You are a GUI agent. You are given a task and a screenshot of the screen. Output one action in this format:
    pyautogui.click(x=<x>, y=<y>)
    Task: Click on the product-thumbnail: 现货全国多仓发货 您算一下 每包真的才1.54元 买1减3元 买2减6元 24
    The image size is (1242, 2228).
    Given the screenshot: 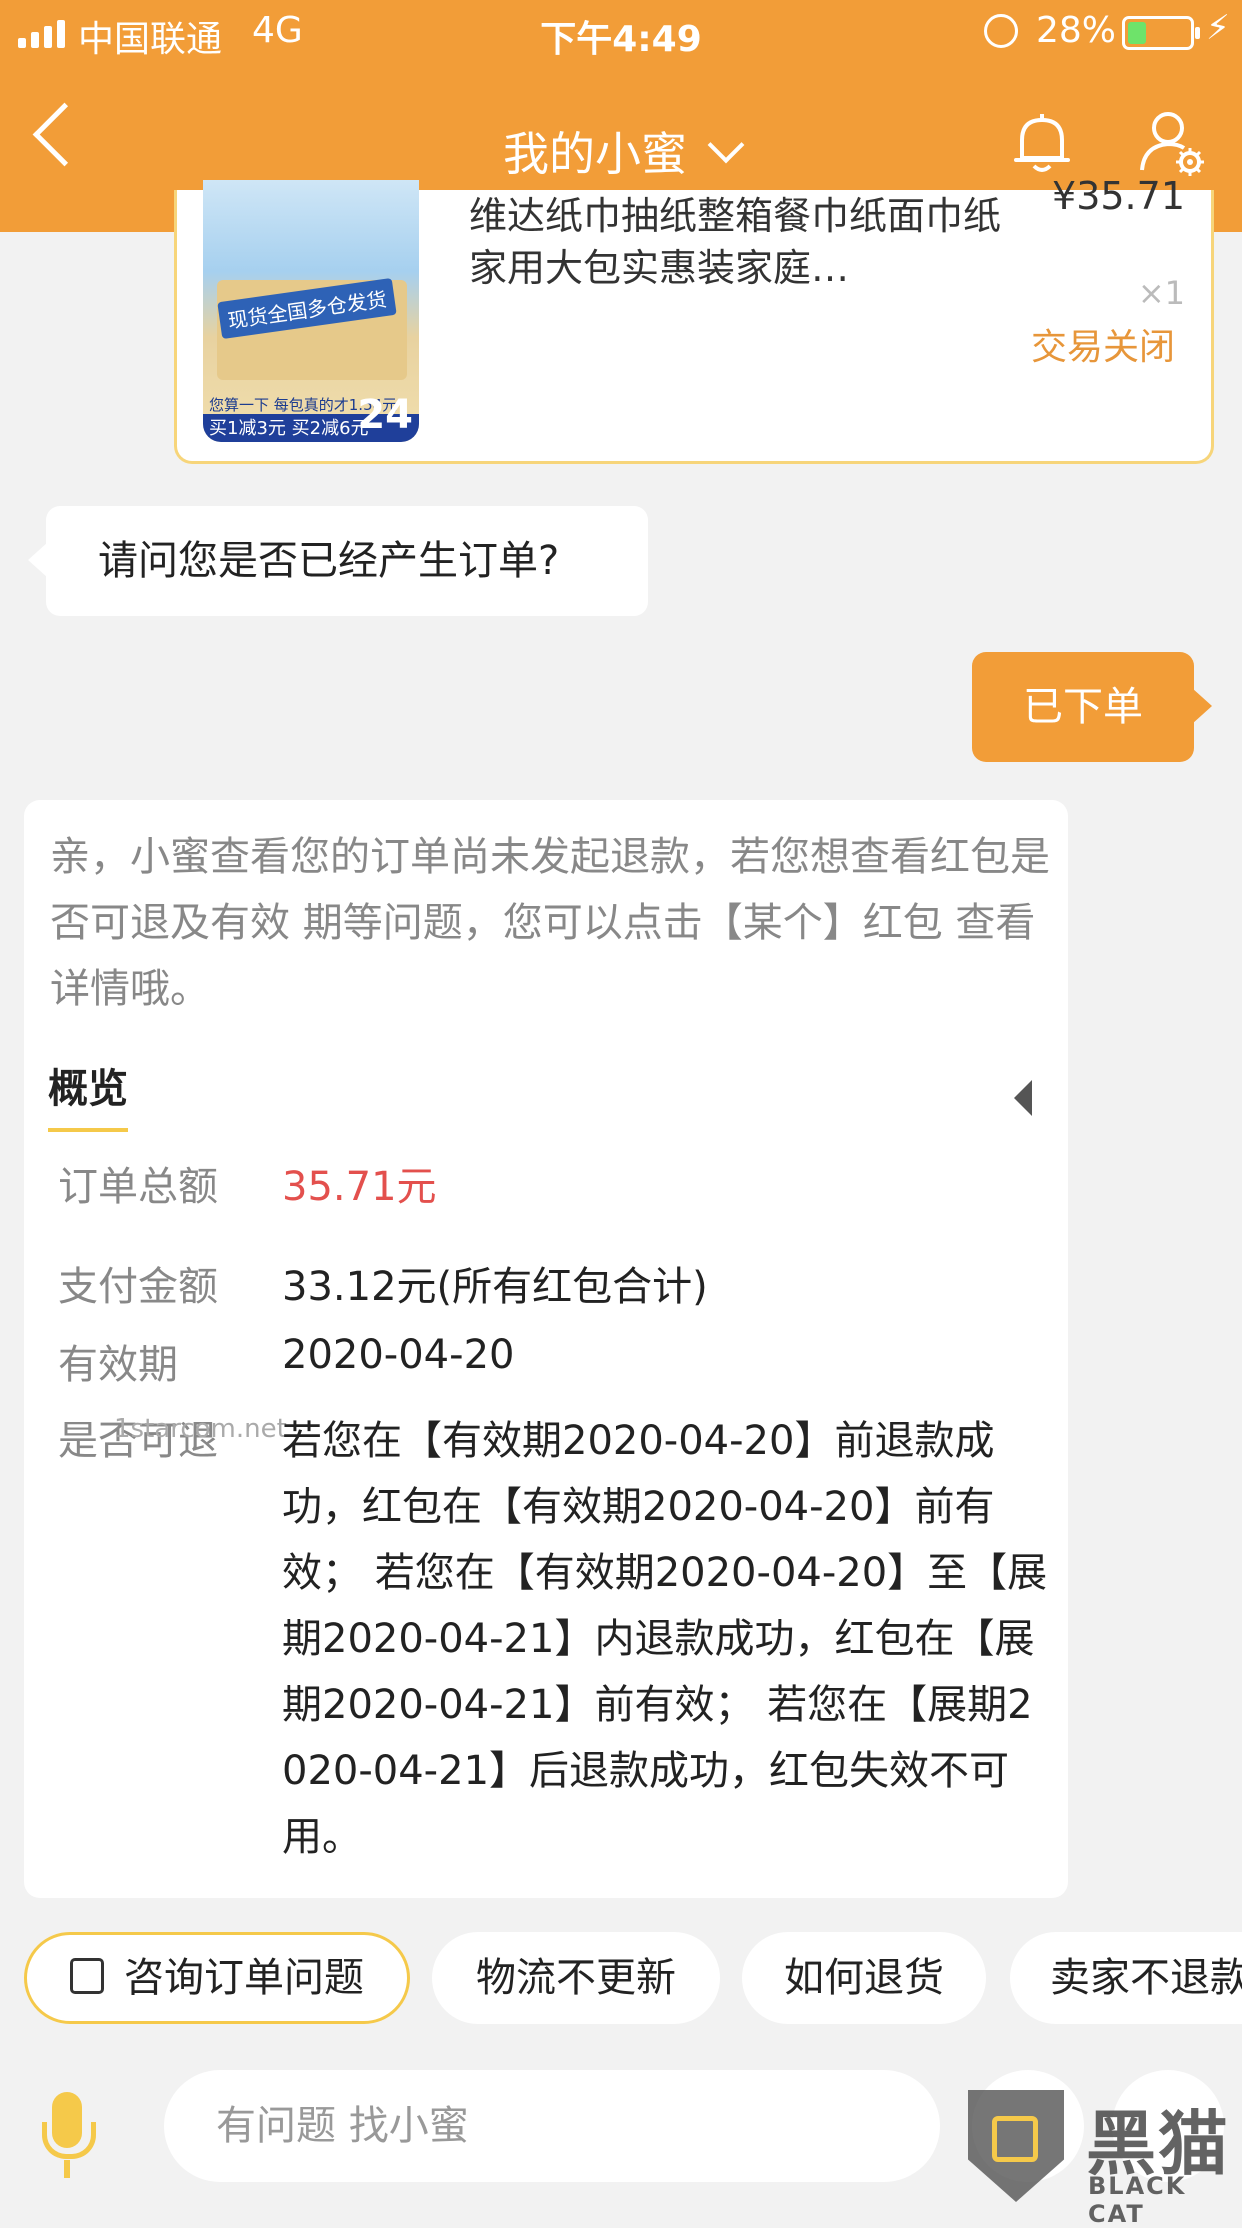 What is the action you would take?
    pyautogui.click(x=311, y=311)
    